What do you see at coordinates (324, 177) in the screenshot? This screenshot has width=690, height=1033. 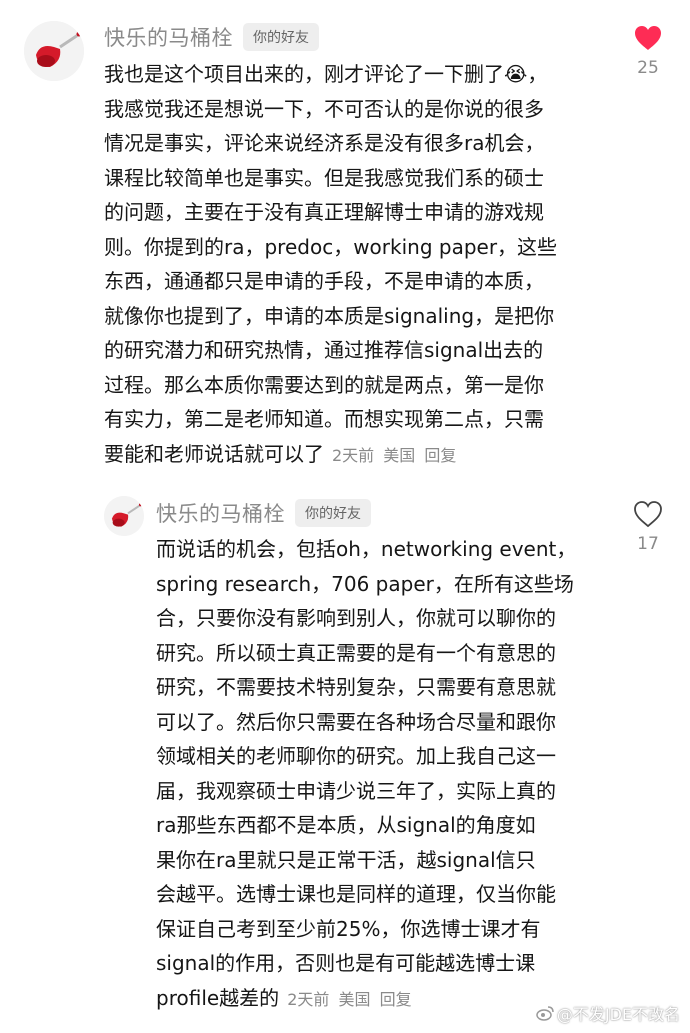 I see `comment-line: 课程比较简单也是事实。但是我感觉我们系的硕士` at bounding box center [324, 177].